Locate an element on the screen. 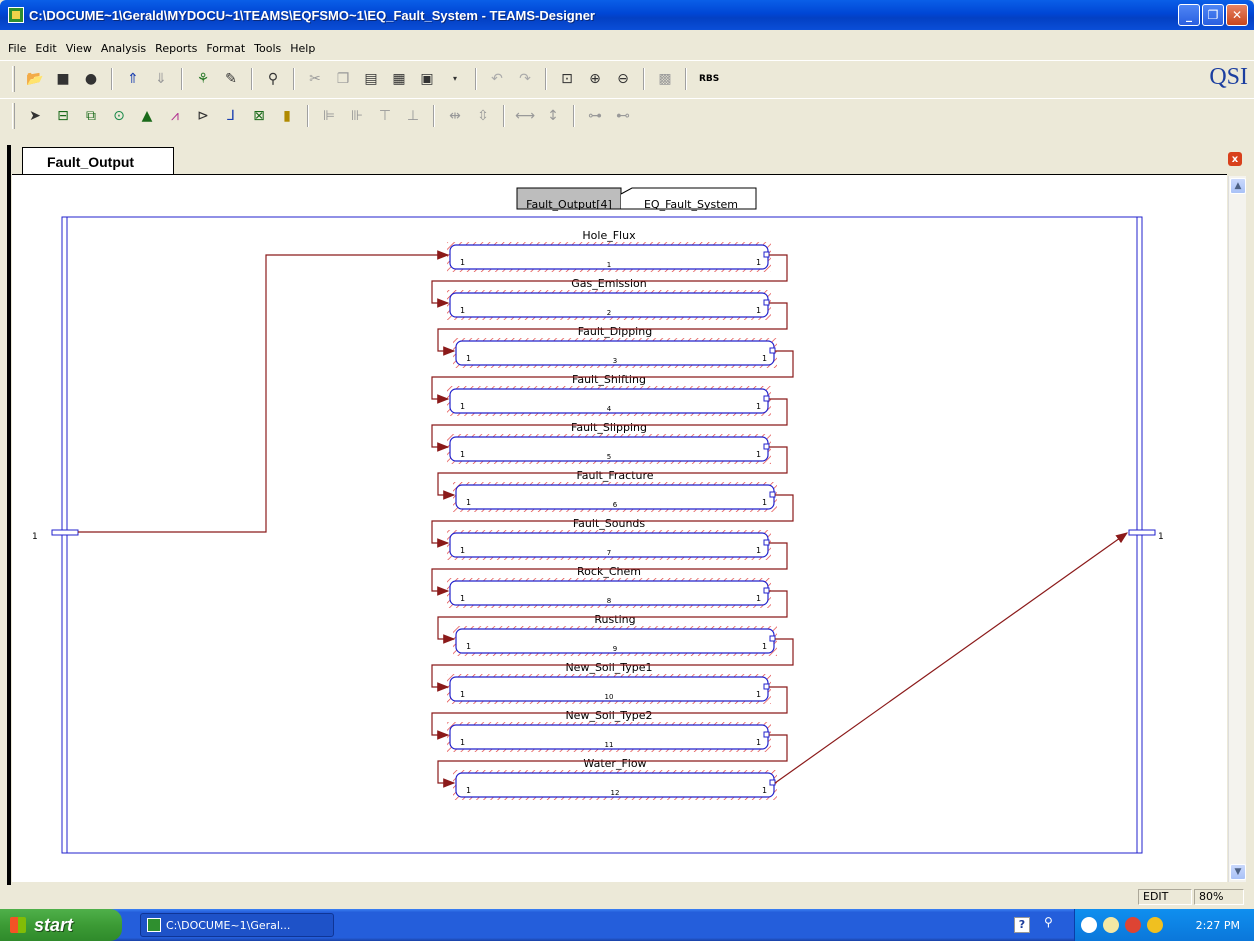  module-block: Fault_Dipping 3 1 1 is located at coordinates (615, 346).